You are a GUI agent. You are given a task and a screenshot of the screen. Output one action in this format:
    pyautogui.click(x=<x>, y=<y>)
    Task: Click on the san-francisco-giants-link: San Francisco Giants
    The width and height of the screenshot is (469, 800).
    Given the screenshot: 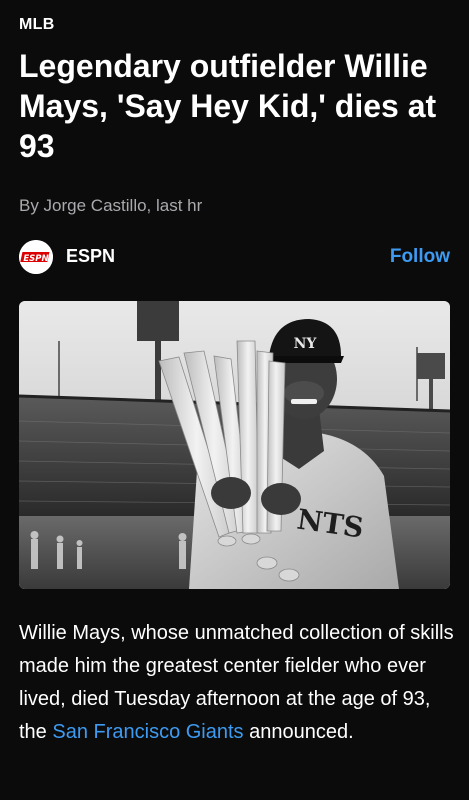 What is the action you would take?
    pyautogui.click(x=147, y=732)
    